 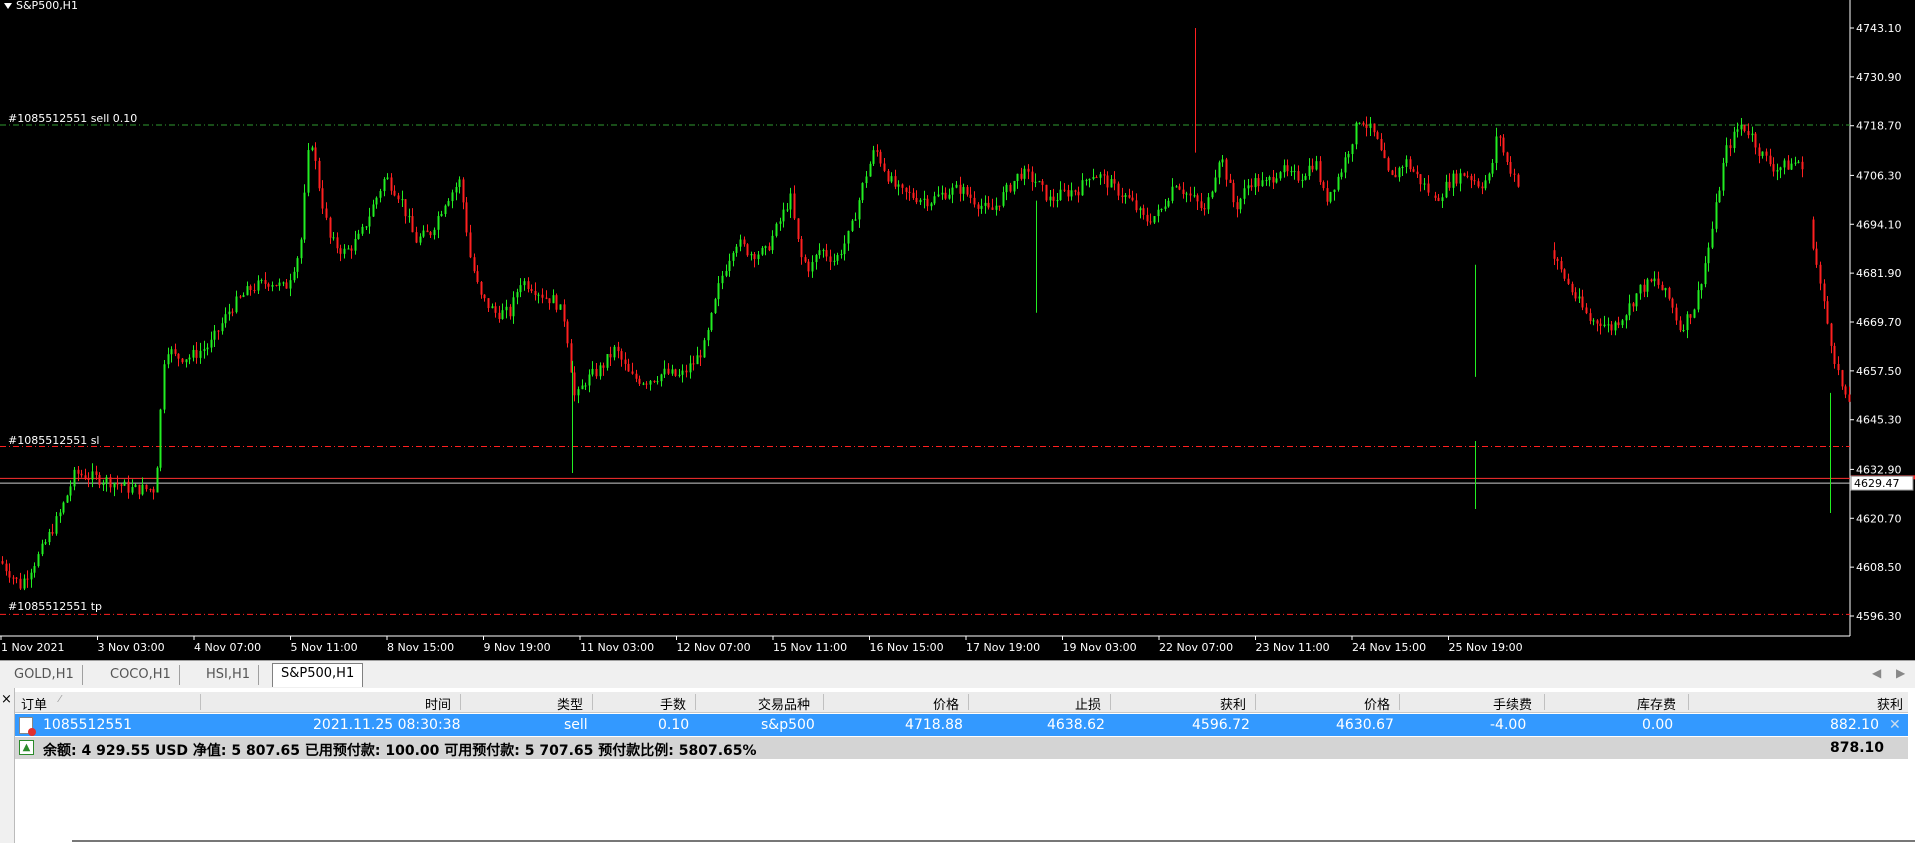 I want to click on col-profit: 获利, so click(x=1890, y=703).